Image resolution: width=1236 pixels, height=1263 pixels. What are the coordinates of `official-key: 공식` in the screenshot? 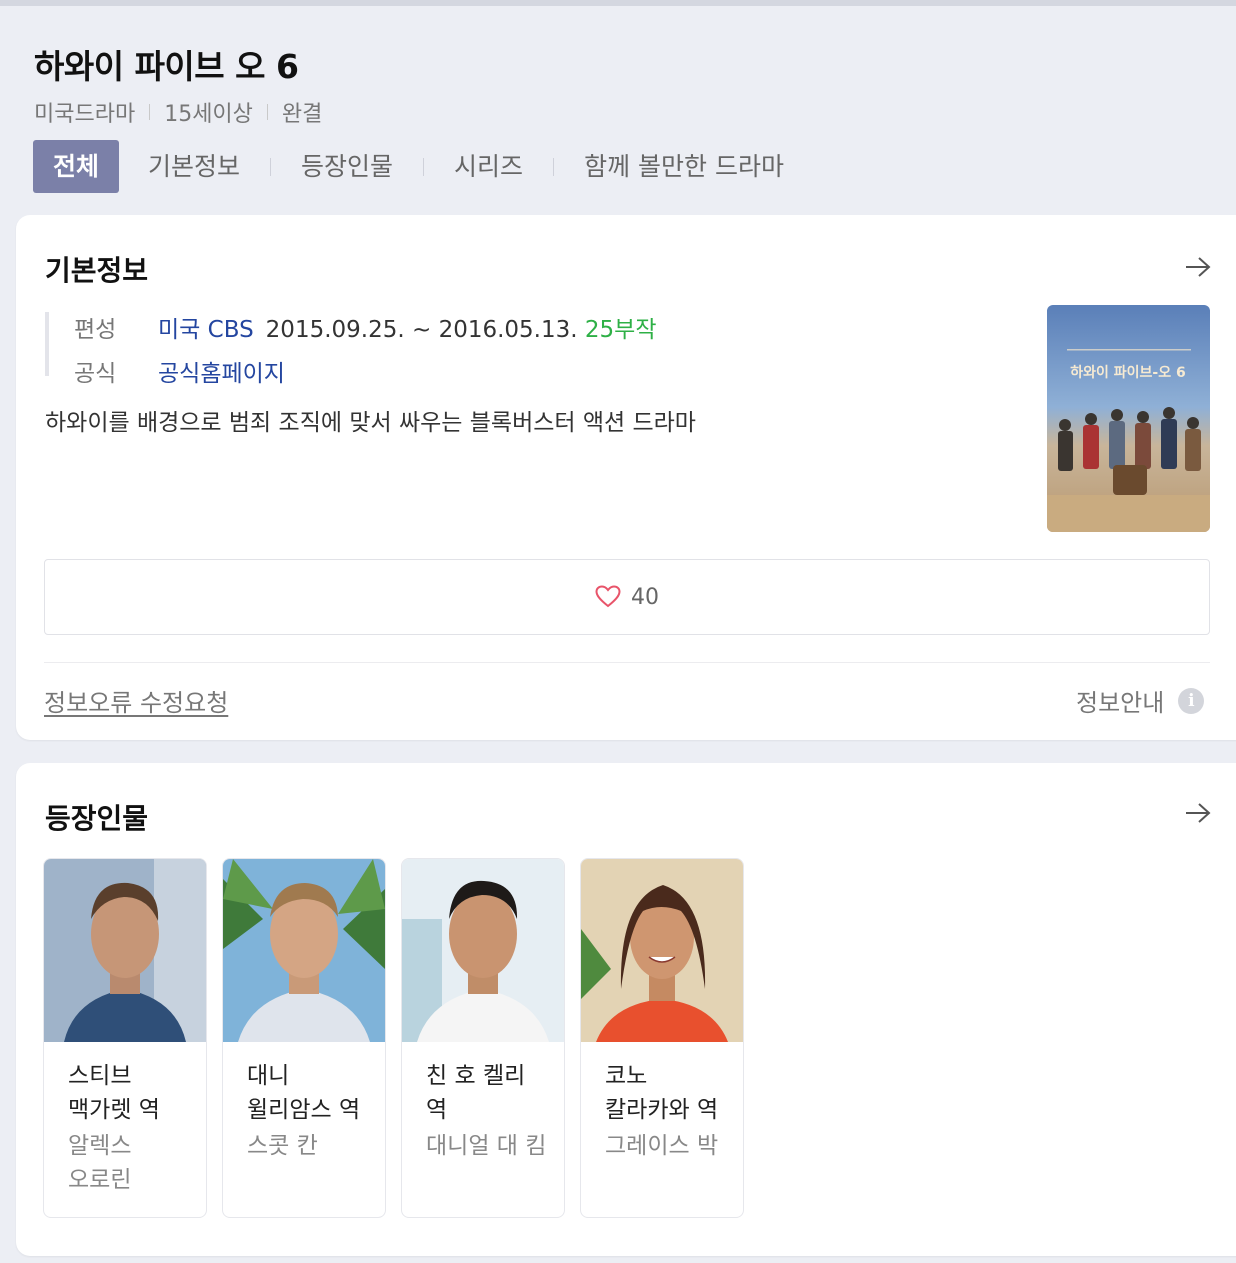 It's located at (95, 374).